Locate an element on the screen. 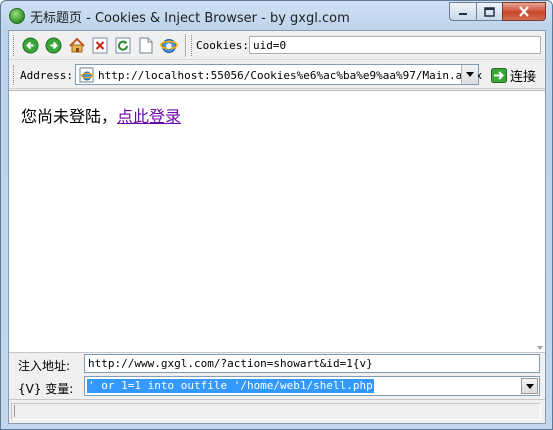 This screenshot has width=553, height=430. home-icon is located at coordinates (76, 45).